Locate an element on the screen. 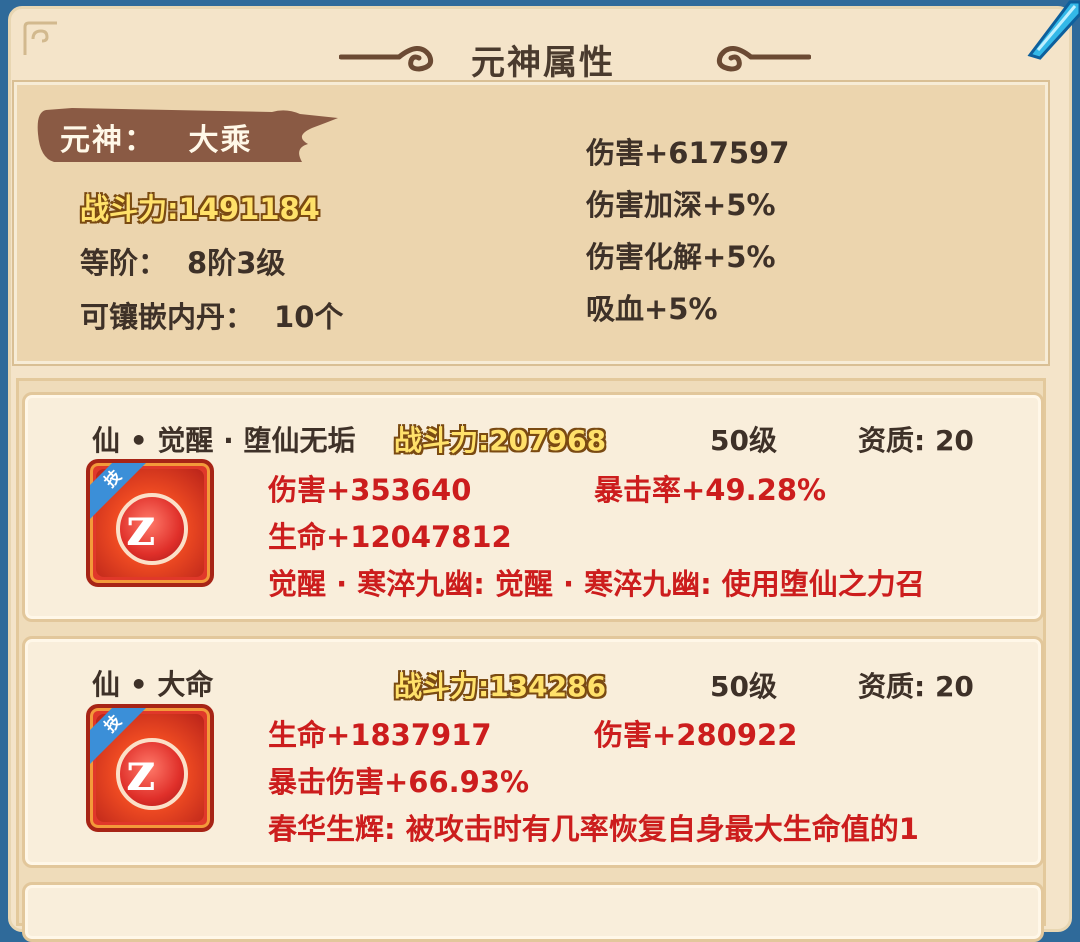 Image resolution: width=1080 pixels, height=942 pixels. slots-row: 可镶嵌内丹： 10个 is located at coordinates (211, 315).